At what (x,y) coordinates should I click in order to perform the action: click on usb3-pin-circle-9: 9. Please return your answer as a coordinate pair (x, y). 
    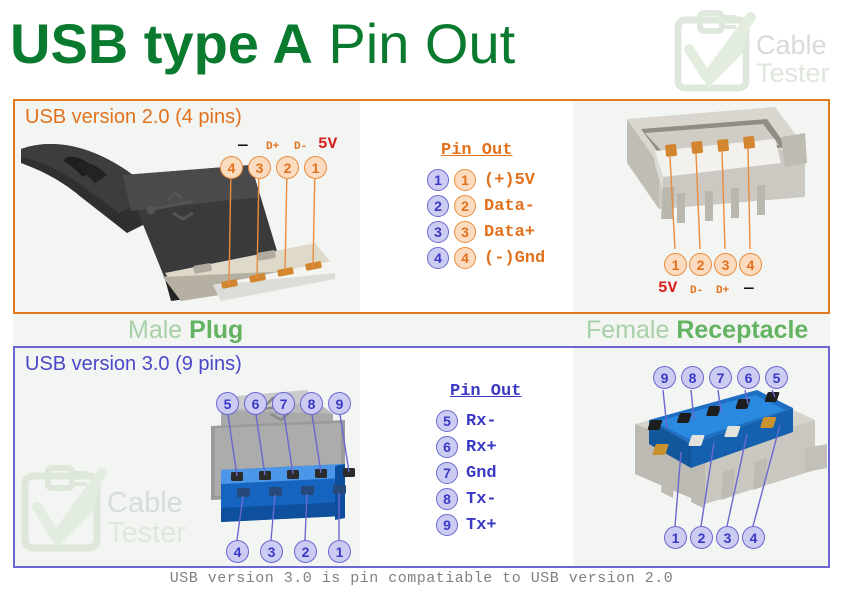
    Looking at the image, I should click on (447, 525).